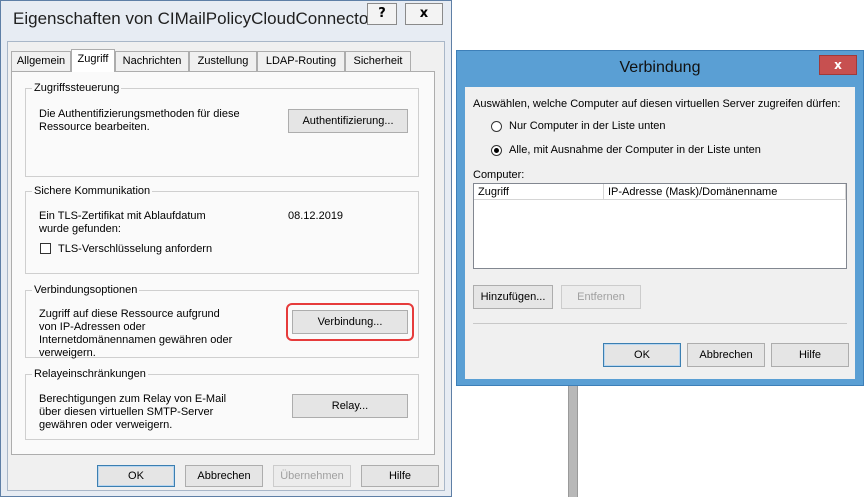 Image resolution: width=864 pixels, height=497 pixels. What do you see at coordinates (499, 175) in the screenshot?
I see `computer-list-label: Computer:` at bounding box center [499, 175].